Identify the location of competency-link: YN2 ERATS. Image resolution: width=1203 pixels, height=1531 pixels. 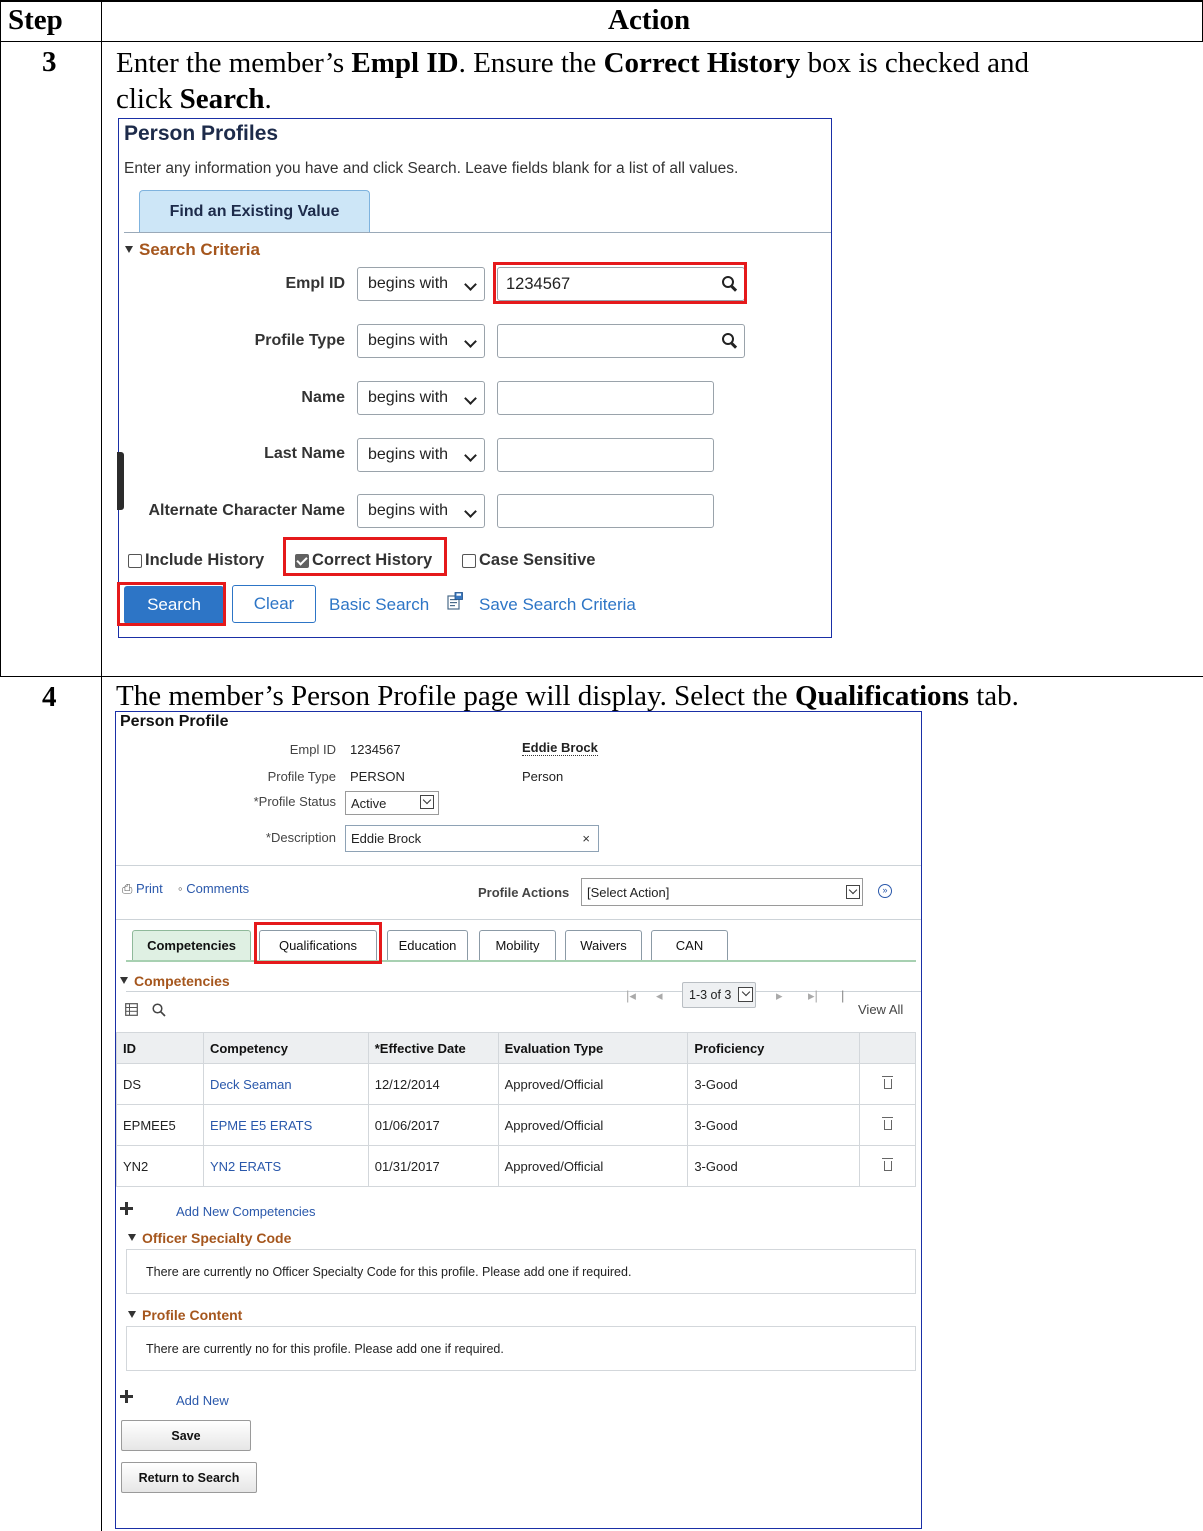
(285, 1166).